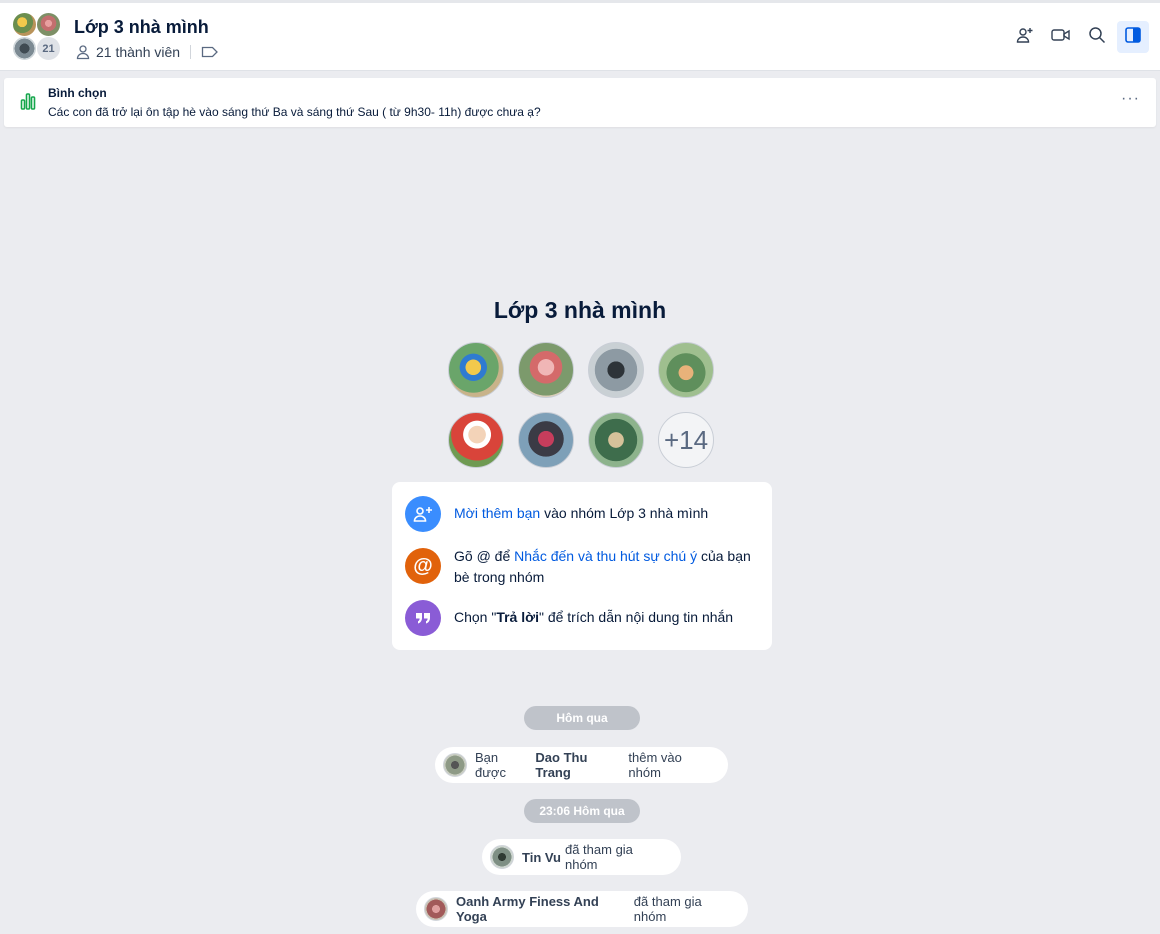 The height and width of the screenshot is (934, 1160). I want to click on user-name: Oanh Army Finess And Yoga, so click(543, 909).